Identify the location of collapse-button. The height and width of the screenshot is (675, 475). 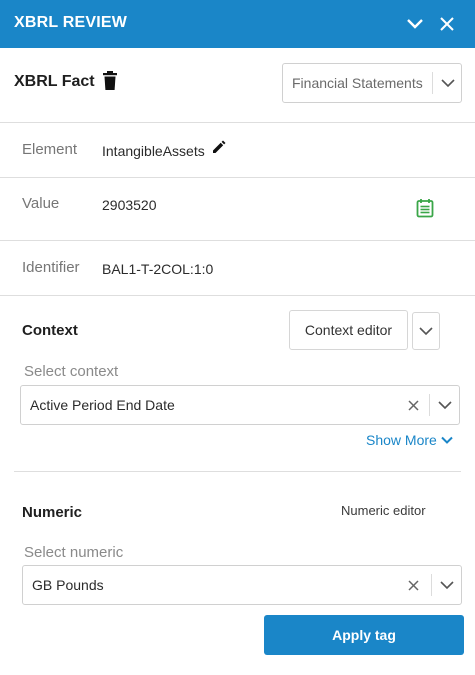
(415, 24).